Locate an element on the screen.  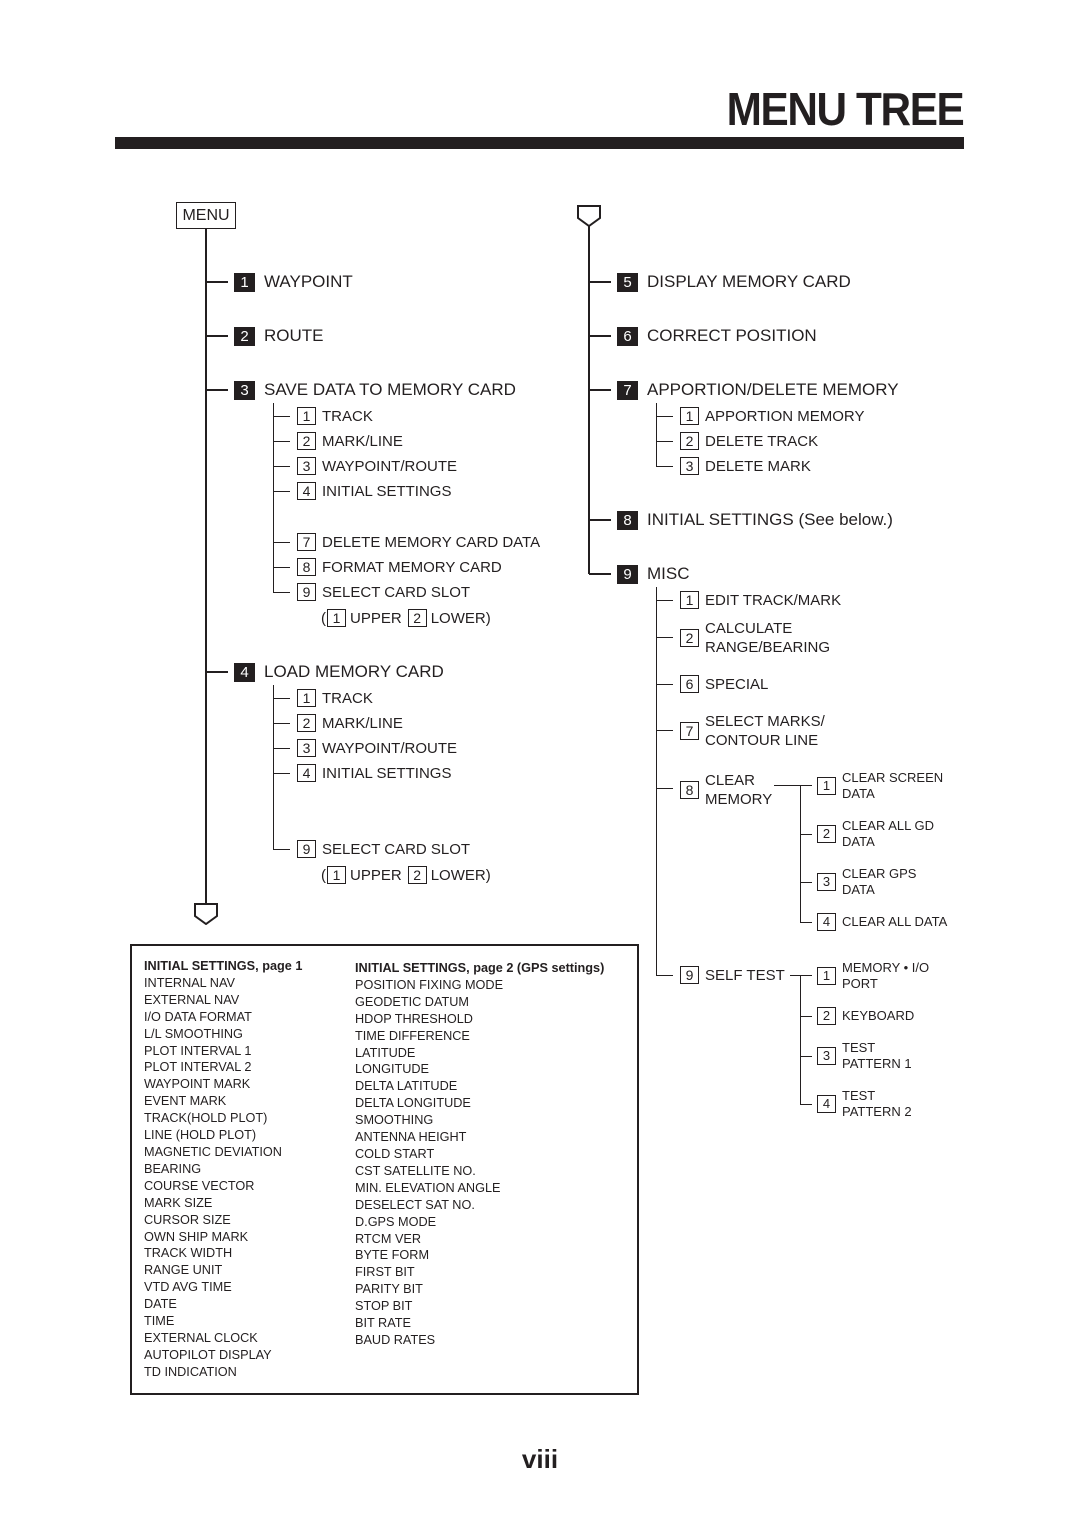
item-number-badge: 9 is located at coordinates (627, 574).